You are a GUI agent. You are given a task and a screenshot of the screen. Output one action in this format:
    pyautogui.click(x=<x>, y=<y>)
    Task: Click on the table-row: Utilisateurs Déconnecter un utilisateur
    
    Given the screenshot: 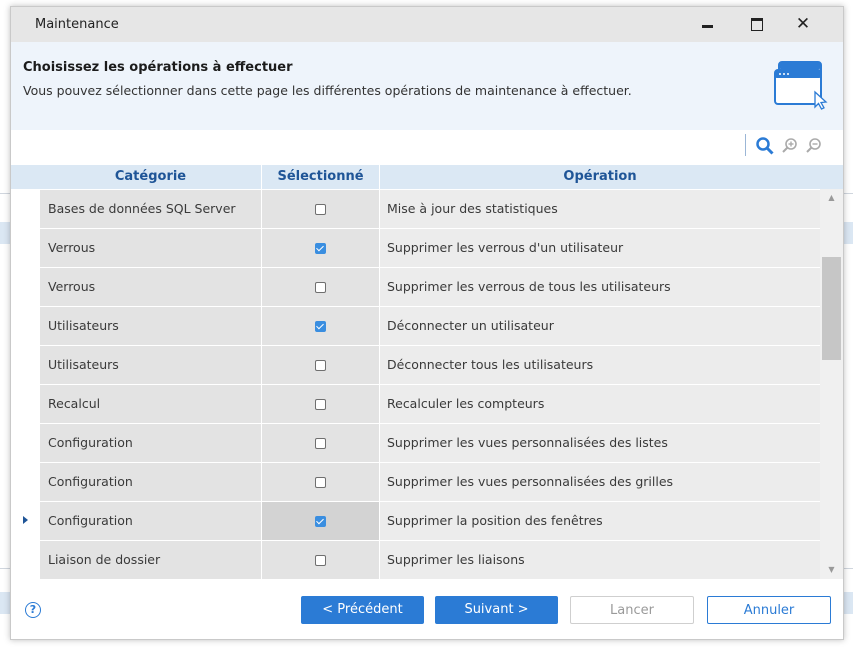 What is the action you would take?
    pyautogui.click(x=415, y=326)
    